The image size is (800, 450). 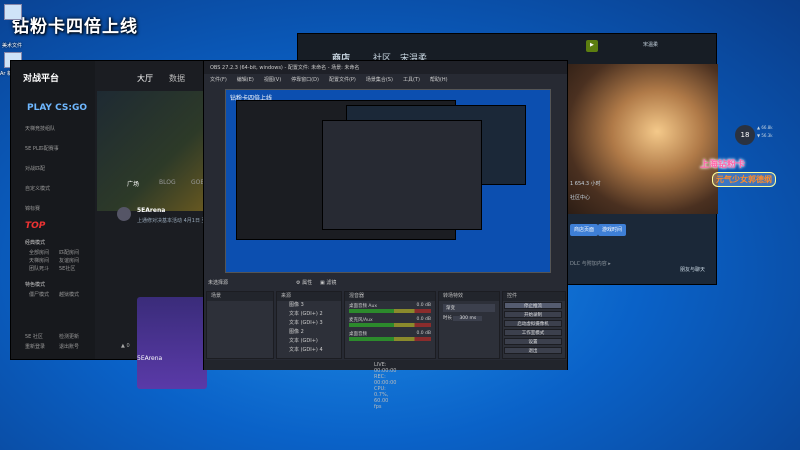 What do you see at coordinates (35, 226) in the screenshot?
I see `top-banner-logo: TOP` at bounding box center [35, 226].